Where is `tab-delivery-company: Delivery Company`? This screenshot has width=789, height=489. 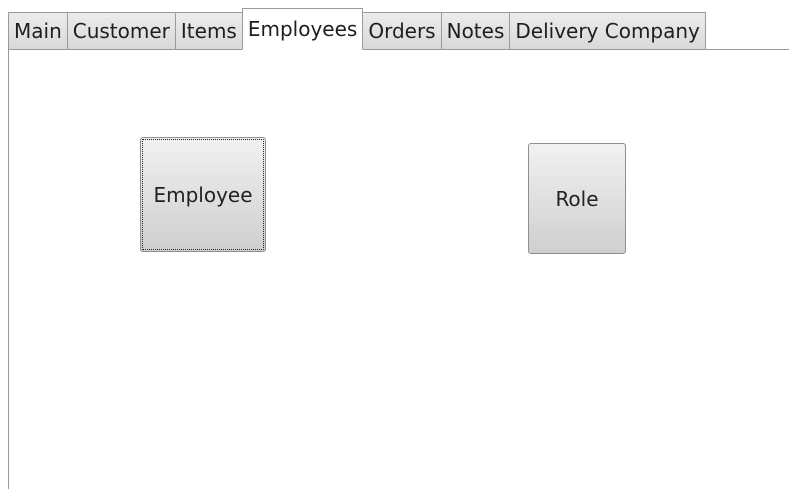 tab-delivery-company: Delivery Company is located at coordinates (607, 31).